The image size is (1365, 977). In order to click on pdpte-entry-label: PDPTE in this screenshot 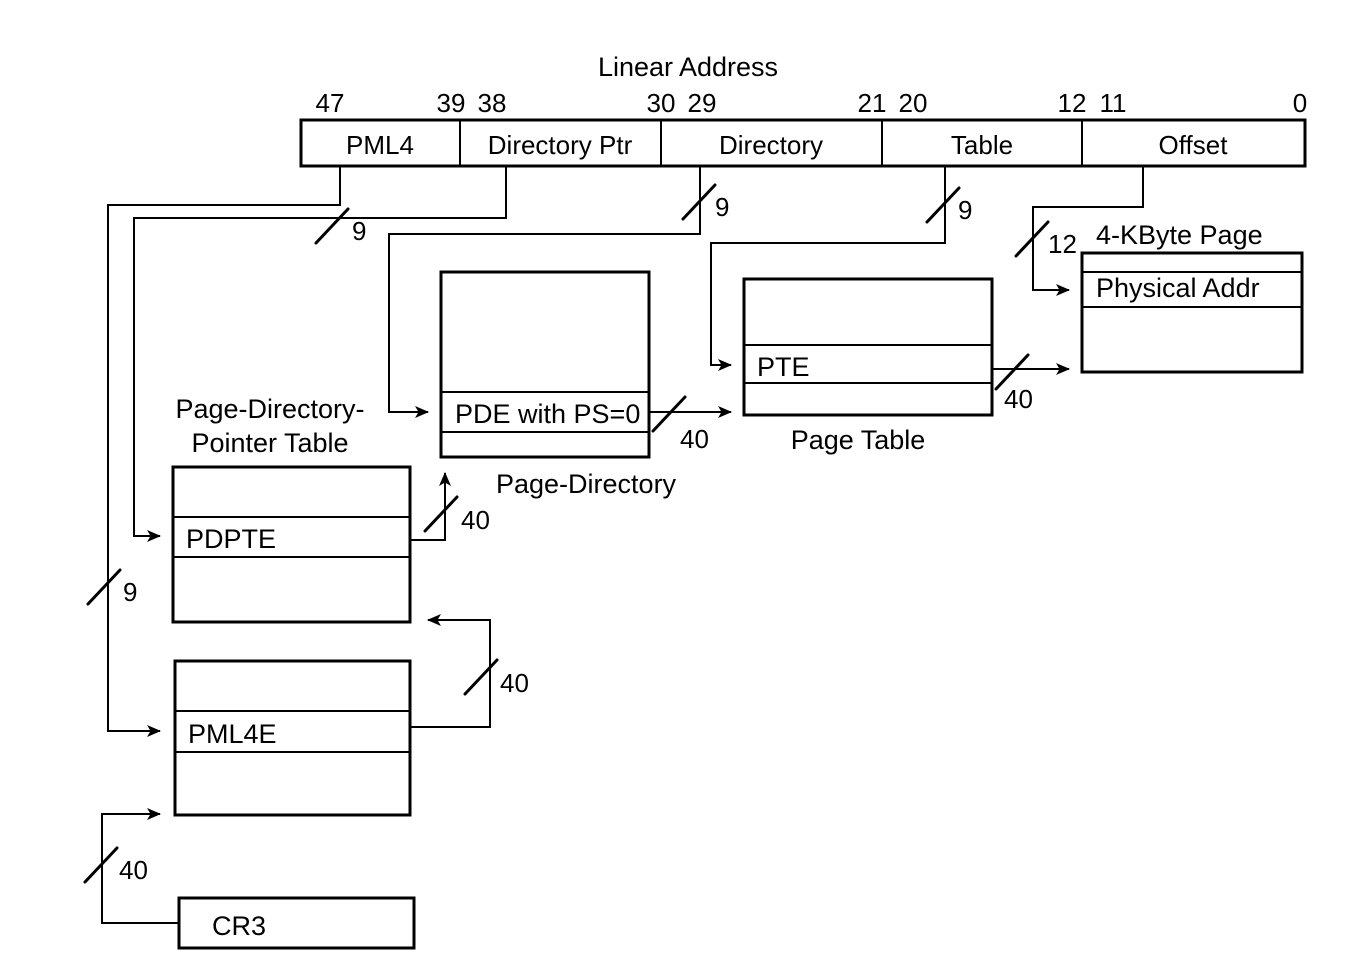, I will do `click(231, 539)`.